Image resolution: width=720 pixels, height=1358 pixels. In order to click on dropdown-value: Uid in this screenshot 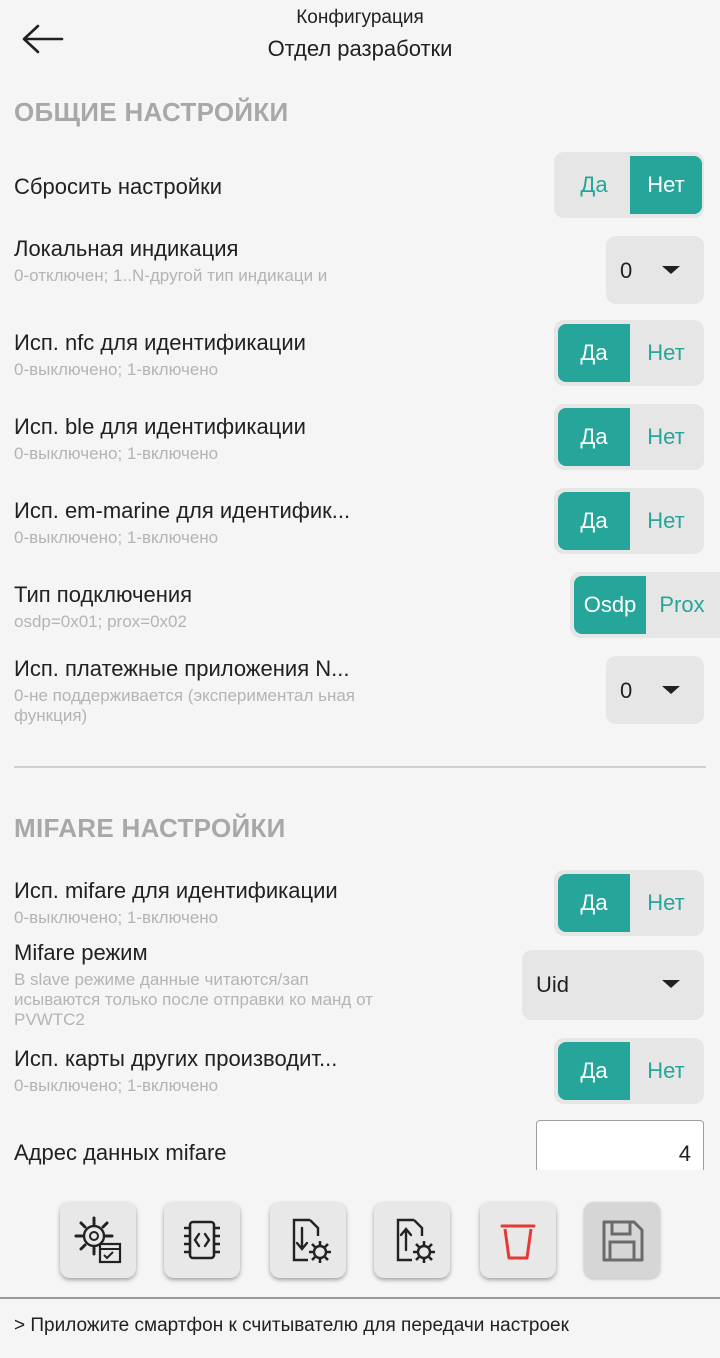, I will do `click(553, 984)`.